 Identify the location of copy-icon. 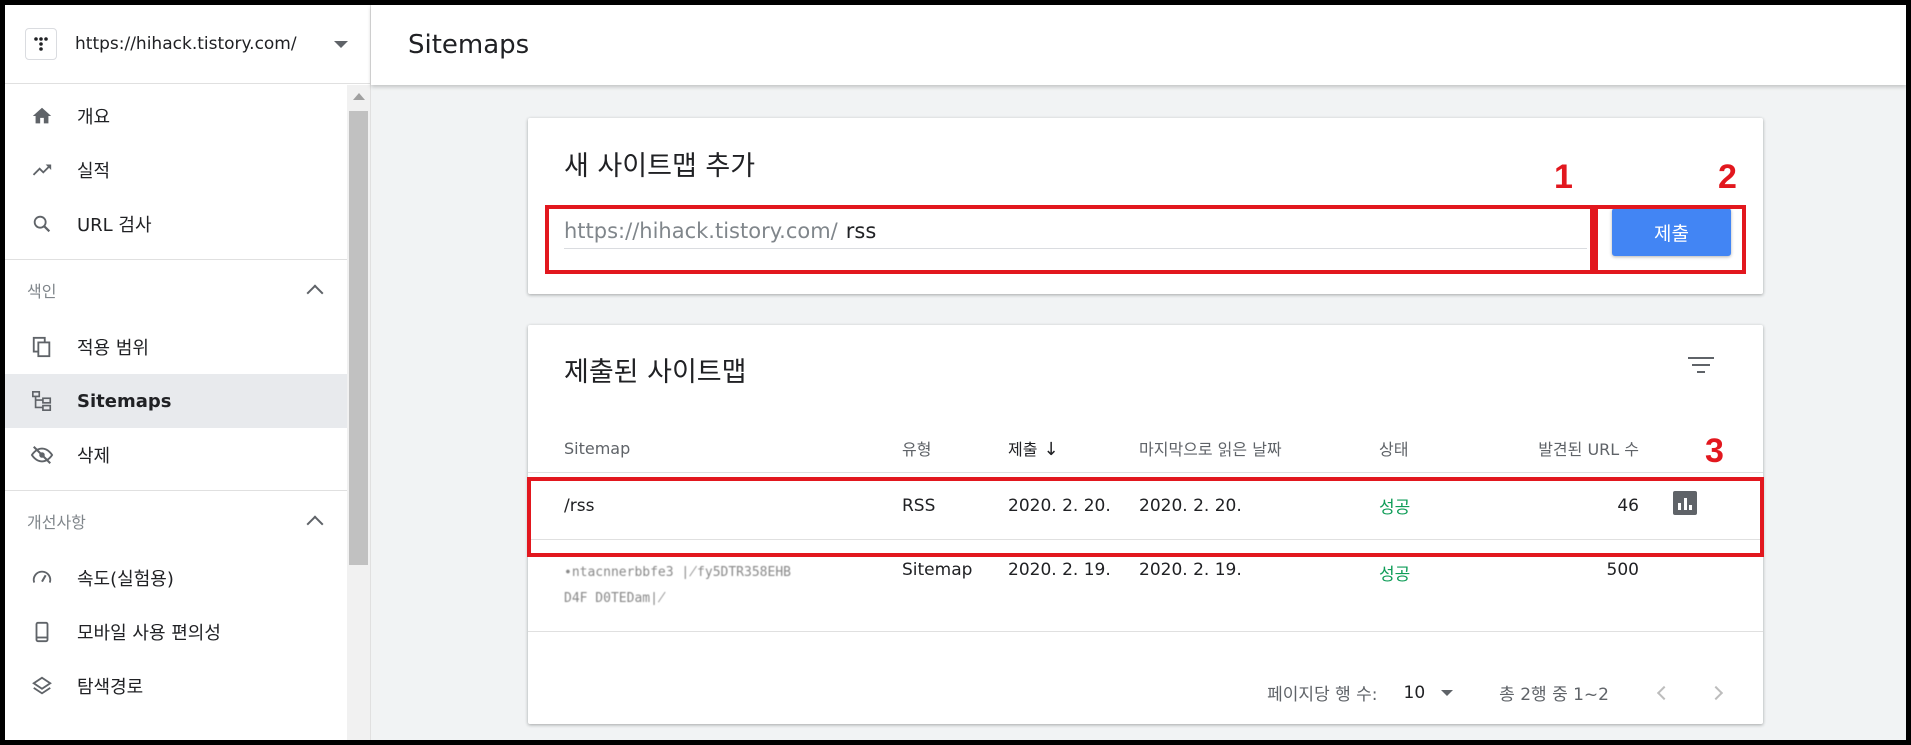
(42, 347).